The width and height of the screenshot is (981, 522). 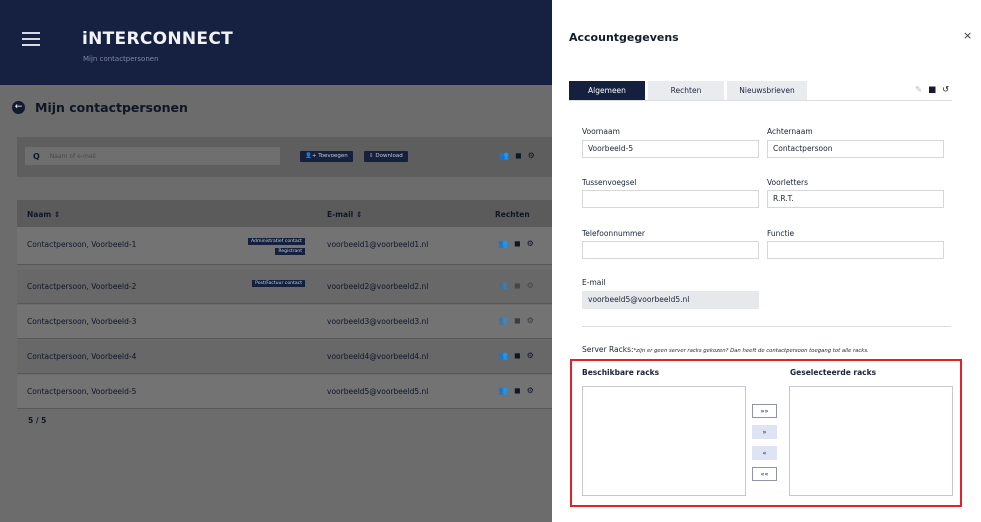 I want to click on gear-icon: ⚙, so click(x=534, y=155).